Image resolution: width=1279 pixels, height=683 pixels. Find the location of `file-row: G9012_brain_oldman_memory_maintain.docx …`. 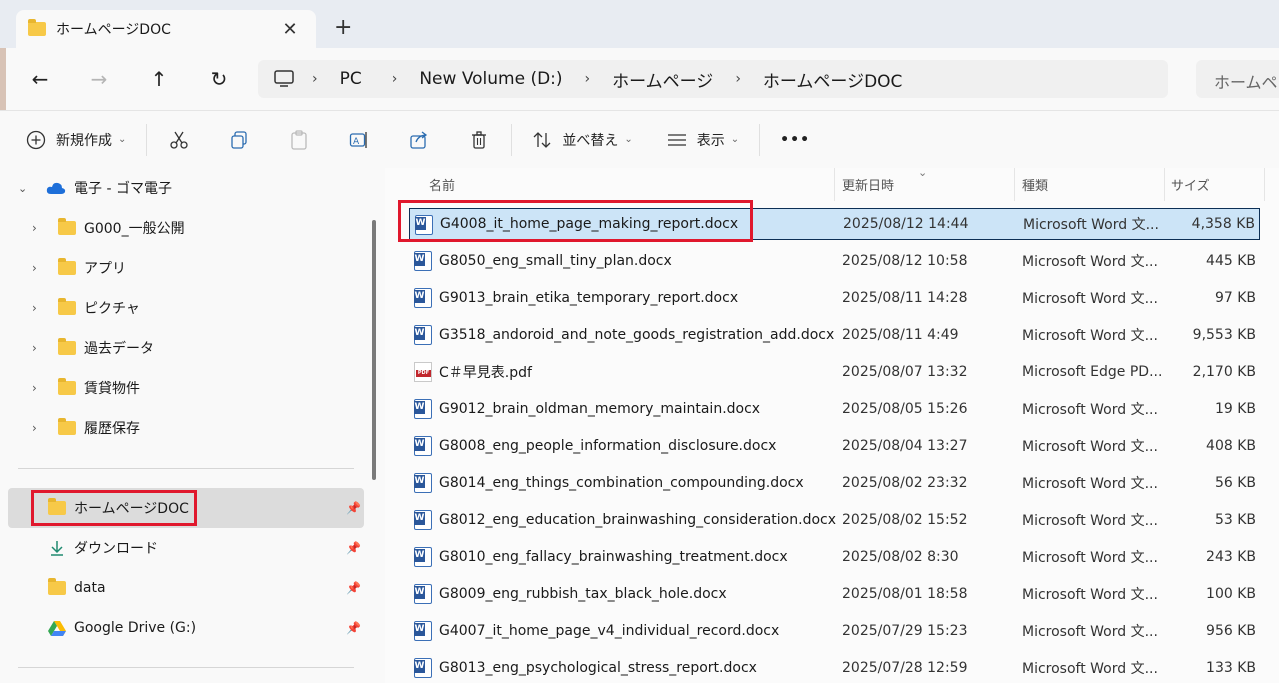

file-row: G9012_brain_oldman_memory_maintain.docx … is located at coordinates (834, 409).